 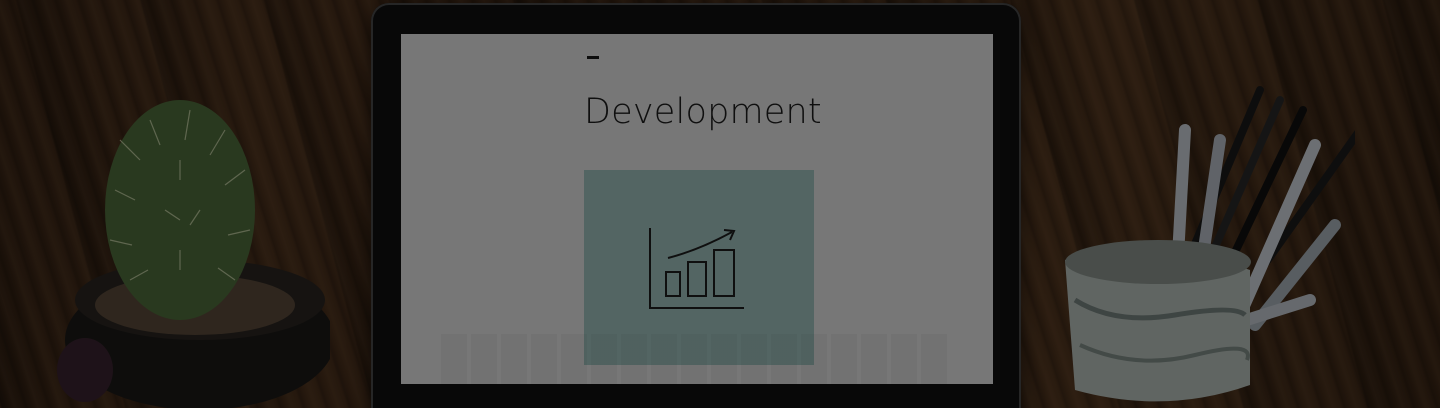 What do you see at coordinates (703, 112) in the screenshot?
I see `screen-heading: Development` at bounding box center [703, 112].